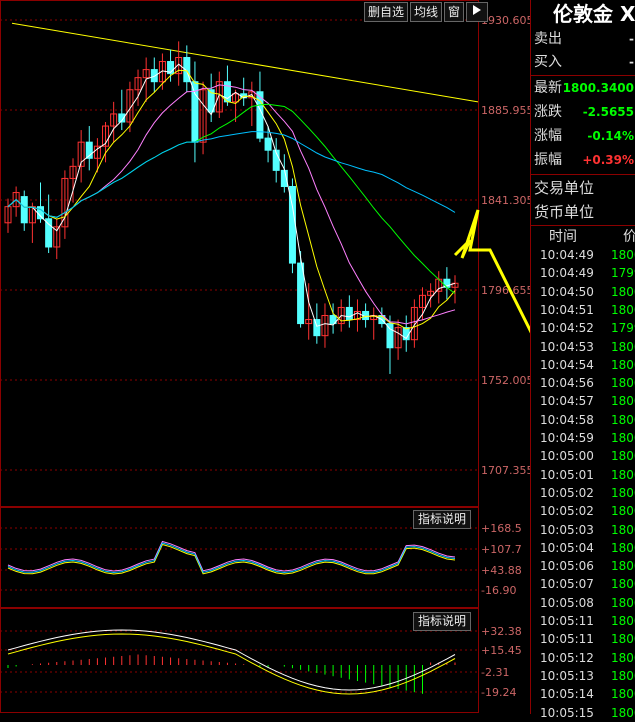 The height and width of the screenshot is (722, 635). What do you see at coordinates (567, 566) in the screenshot?
I see `tick-time: 10:05:06` at bounding box center [567, 566].